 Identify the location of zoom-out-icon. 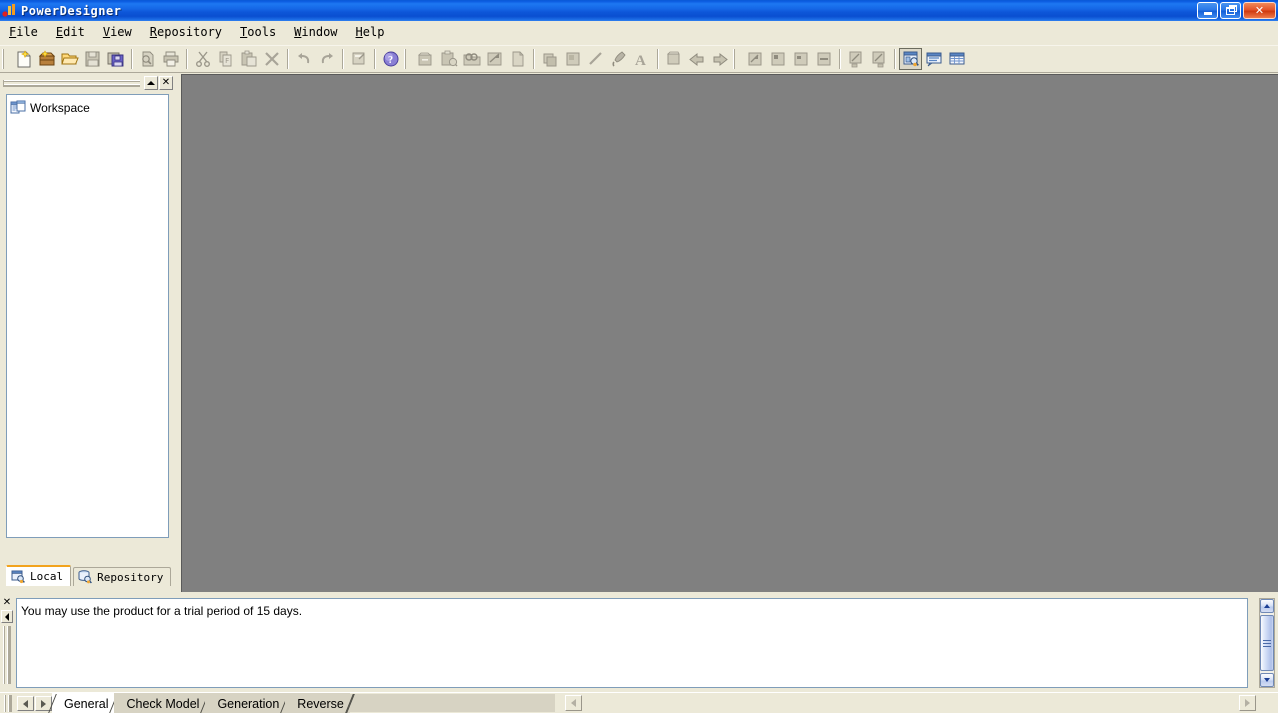
(777, 59).